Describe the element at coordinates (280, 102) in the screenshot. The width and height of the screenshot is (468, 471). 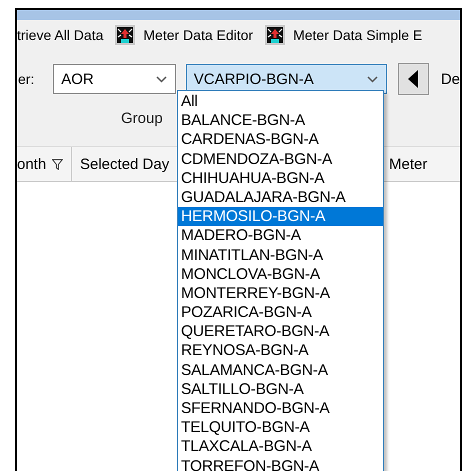
I see `dropdown-item: All` at that location.